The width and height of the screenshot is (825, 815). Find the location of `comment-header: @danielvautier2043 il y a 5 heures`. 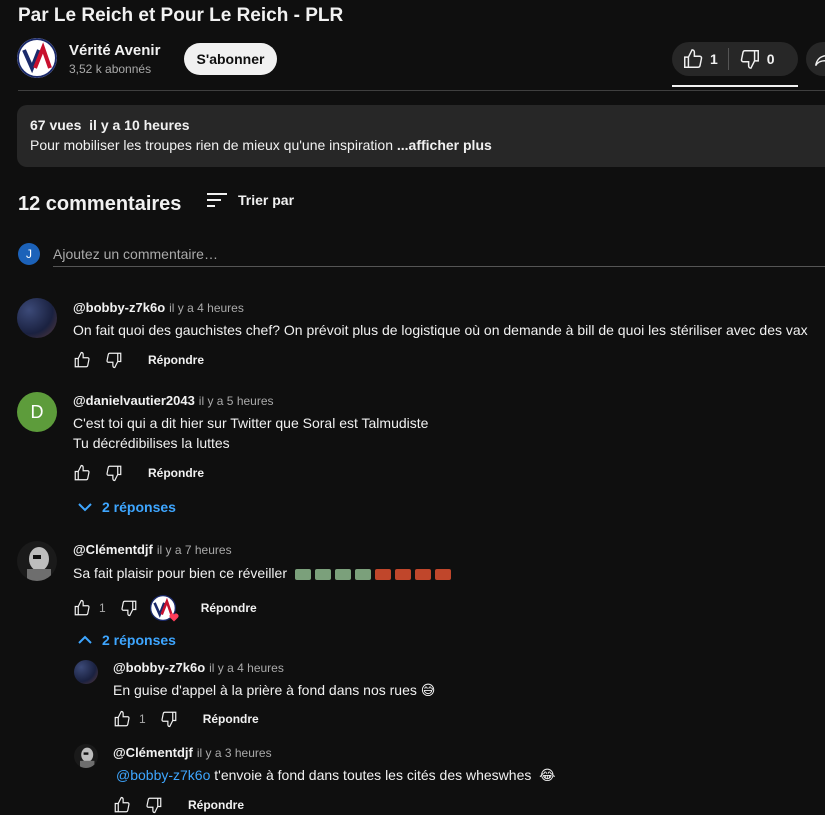

comment-header: @danielvautier2043 il y a 5 heures is located at coordinates (173, 400).